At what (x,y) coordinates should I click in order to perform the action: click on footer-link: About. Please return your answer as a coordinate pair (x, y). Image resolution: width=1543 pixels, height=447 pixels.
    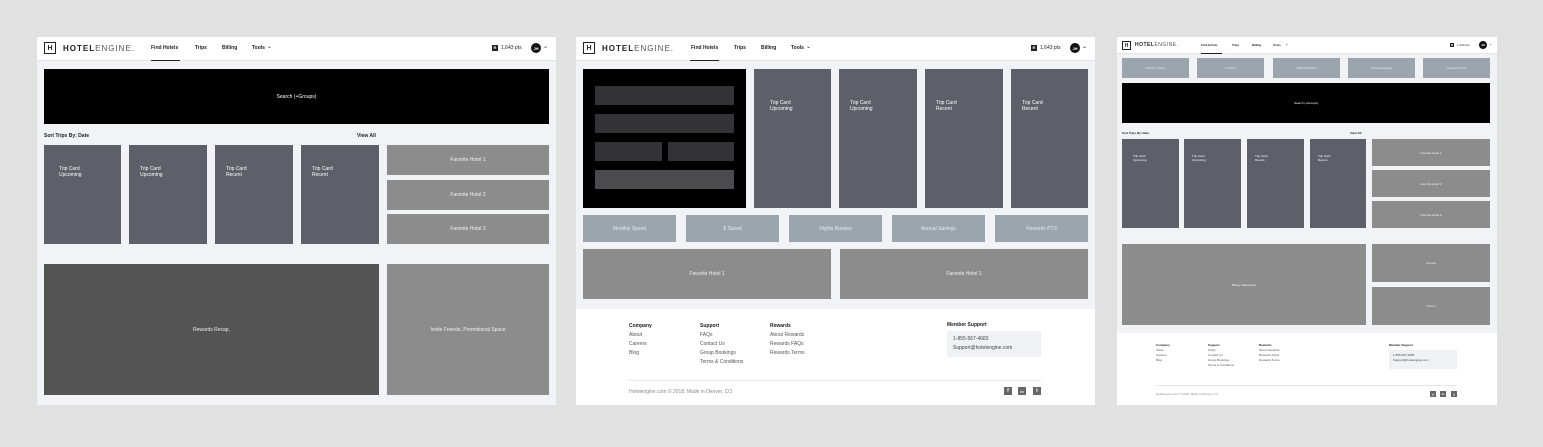
    Looking at the image, I should click on (640, 335).